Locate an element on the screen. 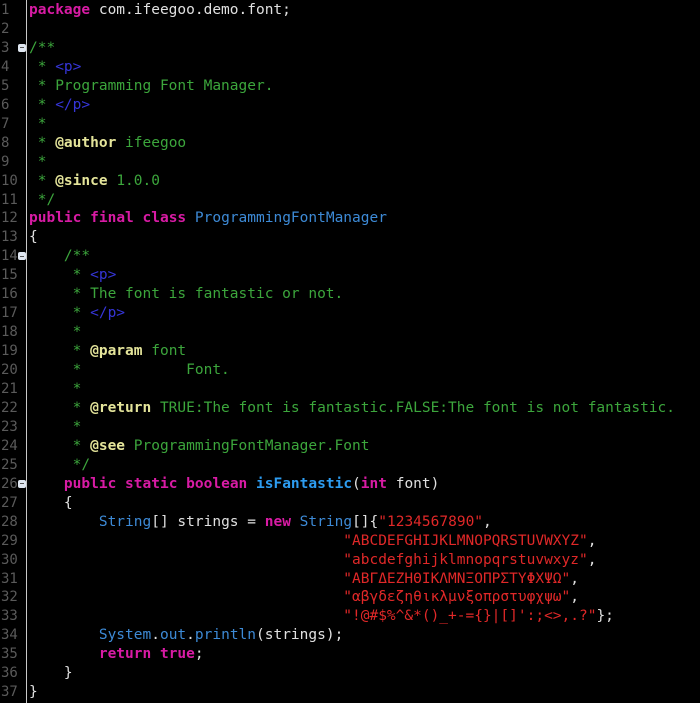 The height and width of the screenshot is (703, 700). code-text: * @param font is located at coordinates (108, 351).